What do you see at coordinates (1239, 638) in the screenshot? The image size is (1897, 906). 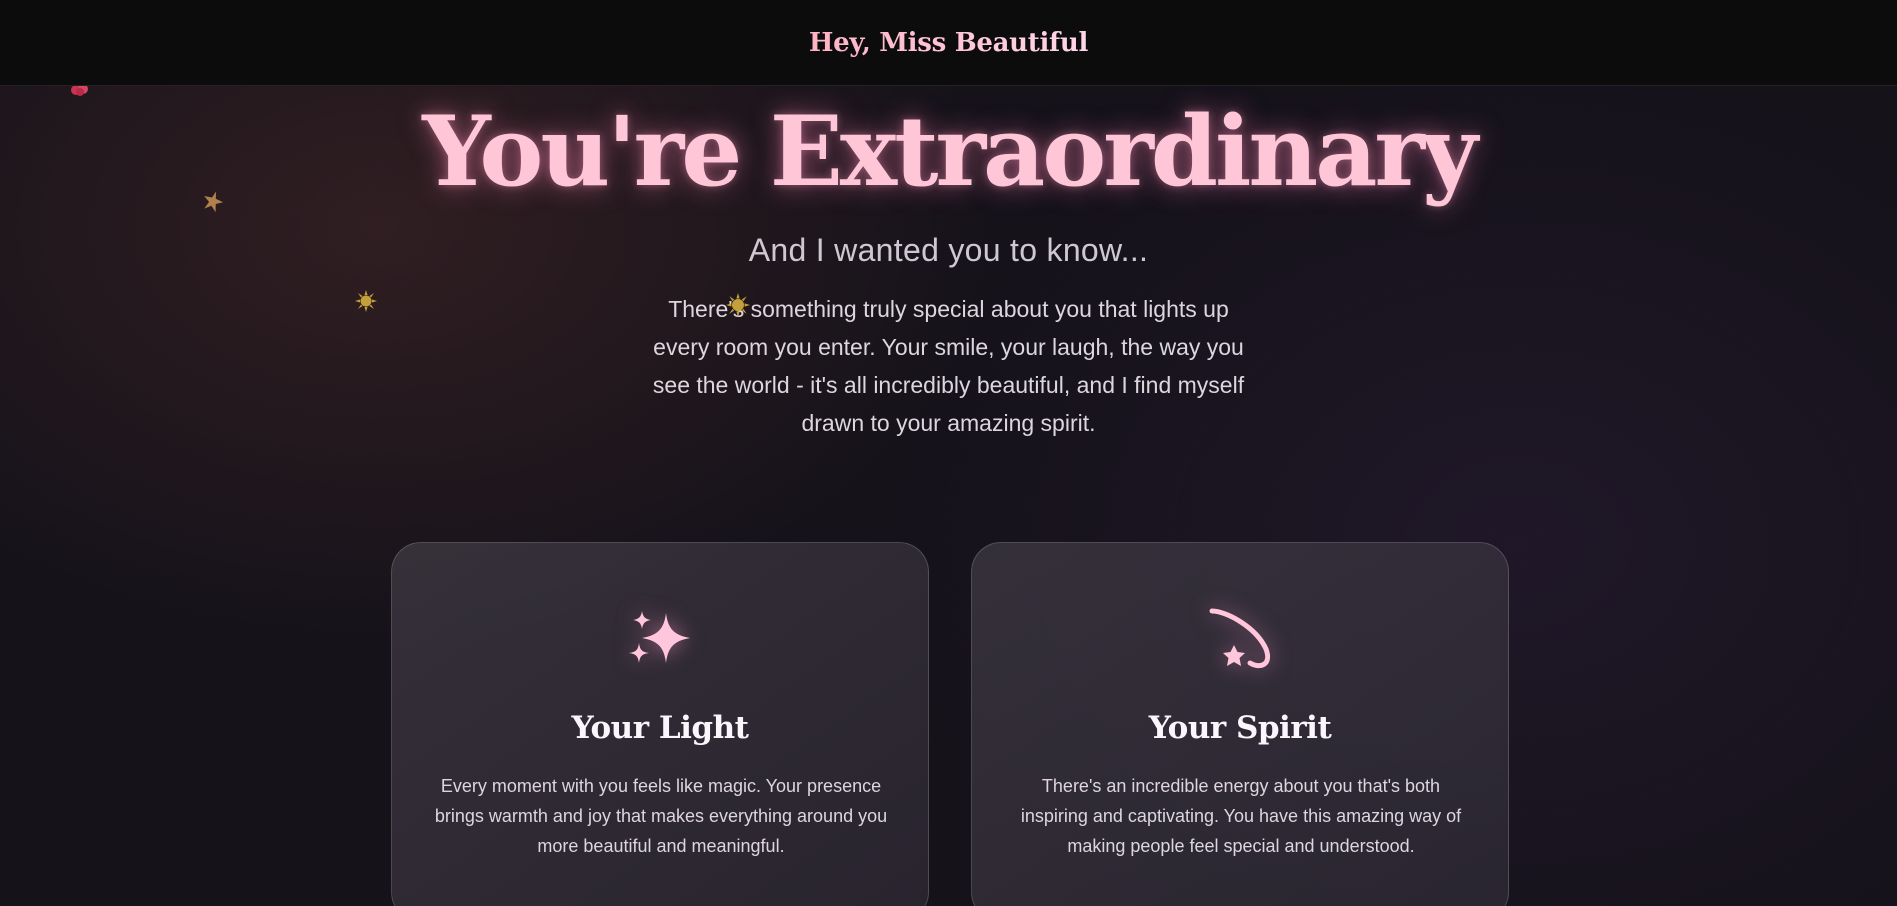 I see `shooting-star-icon` at bounding box center [1239, 638].